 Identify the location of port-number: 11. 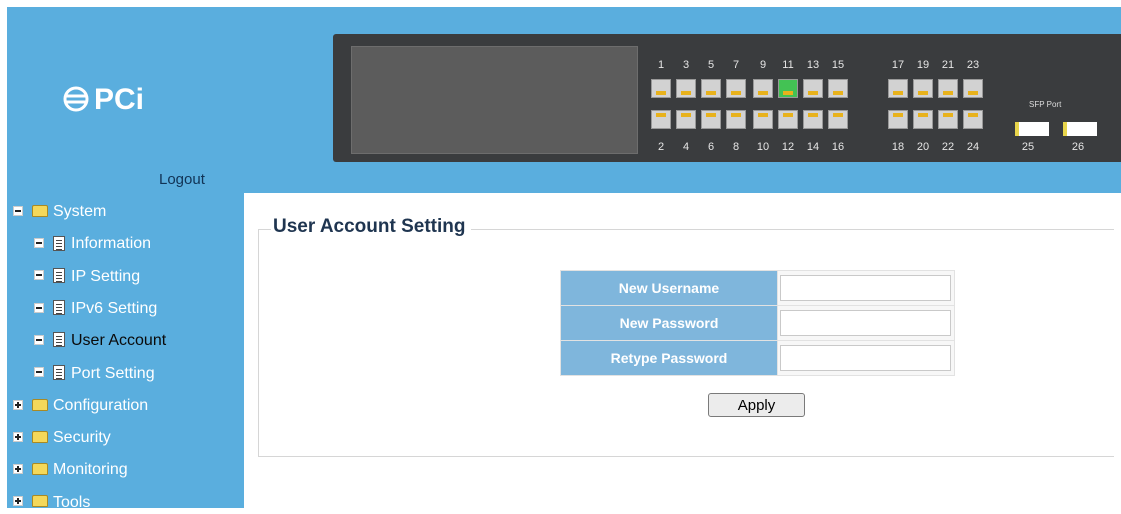
(788, 65).